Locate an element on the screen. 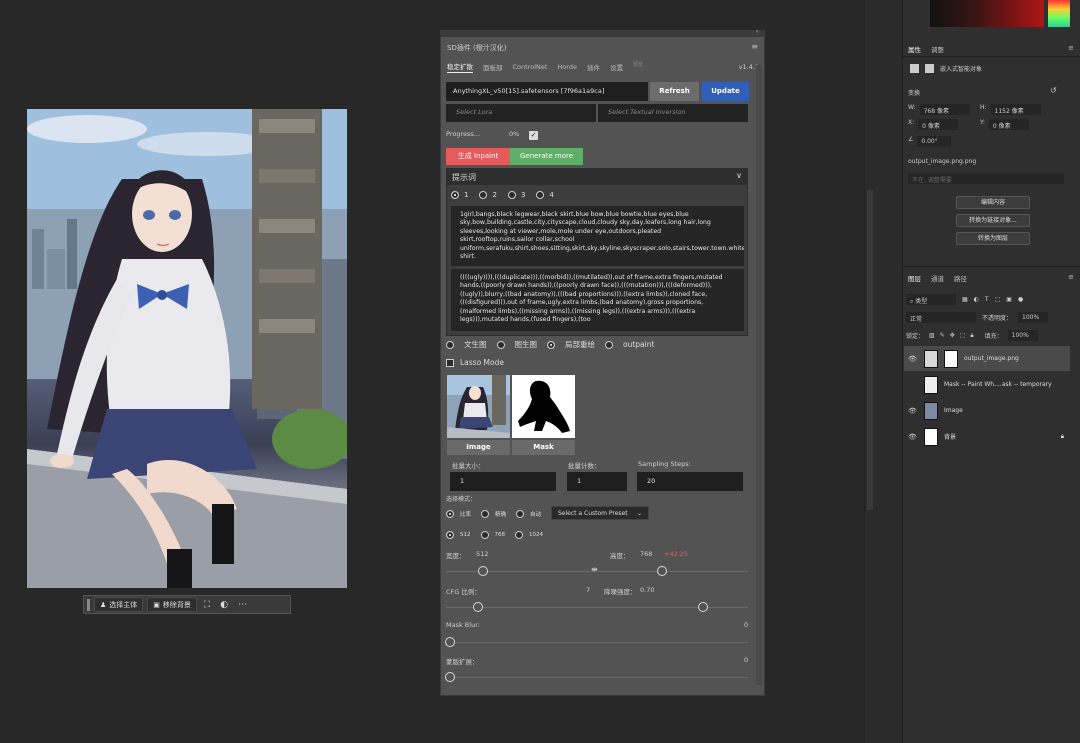  generate-more-button: Generate more is located at coordinates (546, 156).